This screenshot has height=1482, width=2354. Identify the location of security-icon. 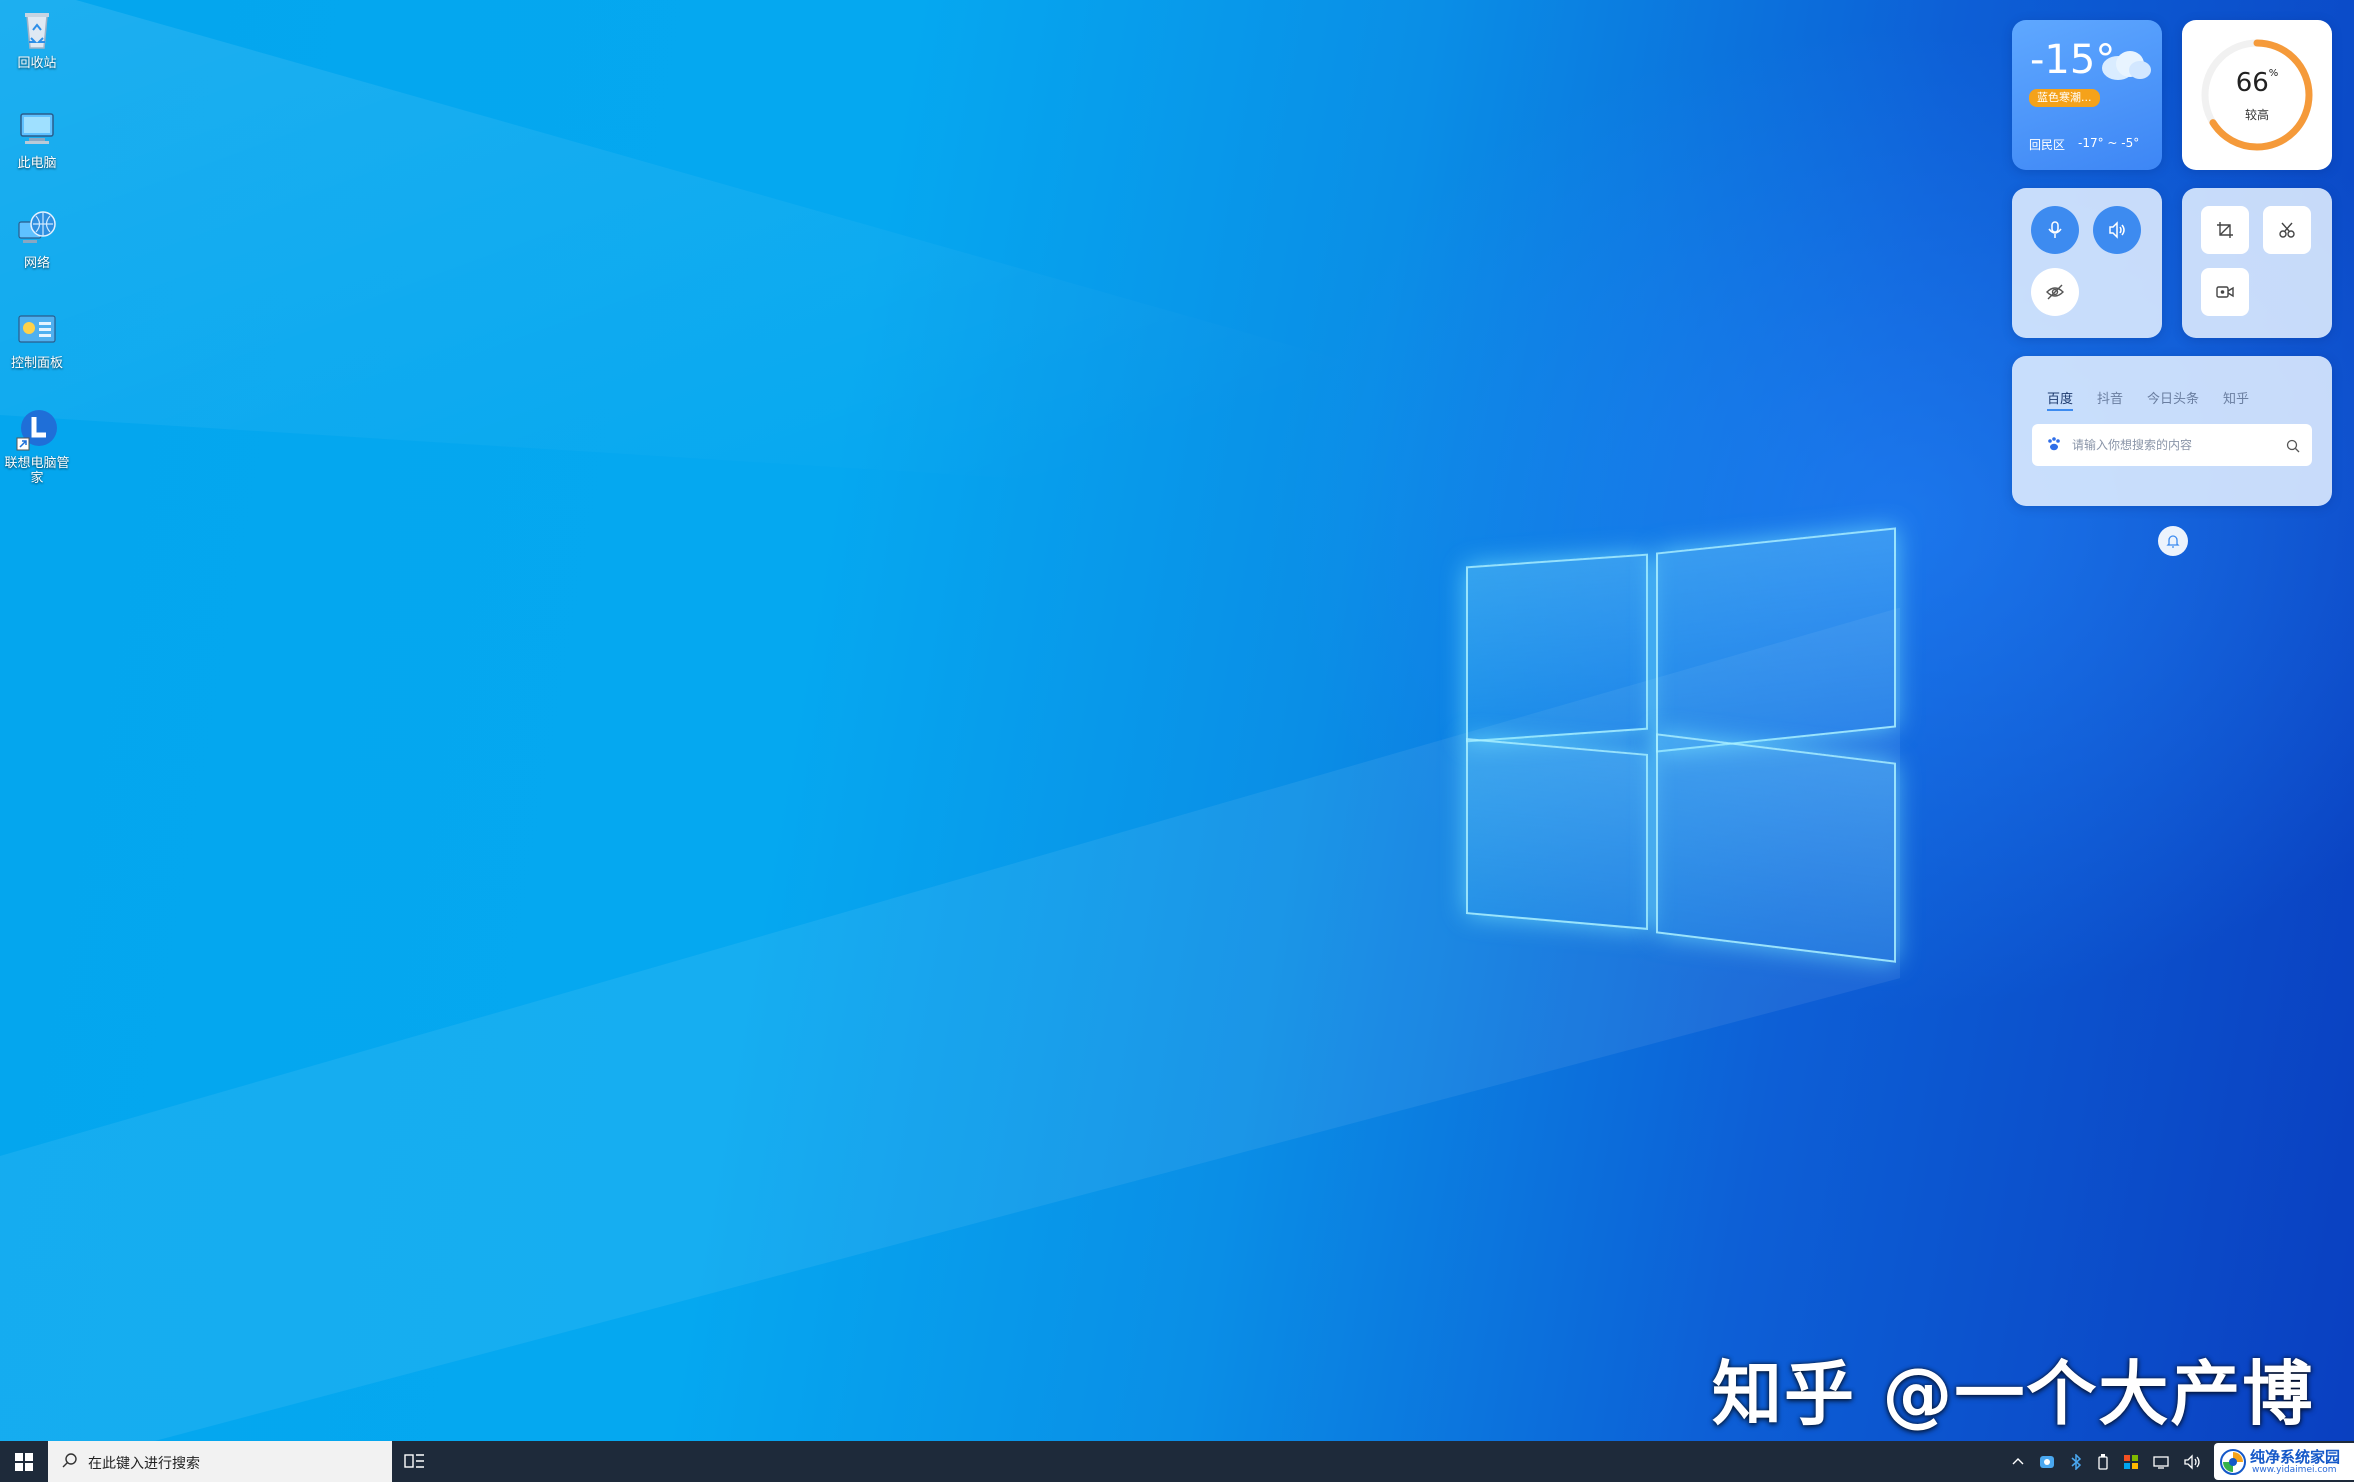
(2131, 1462).